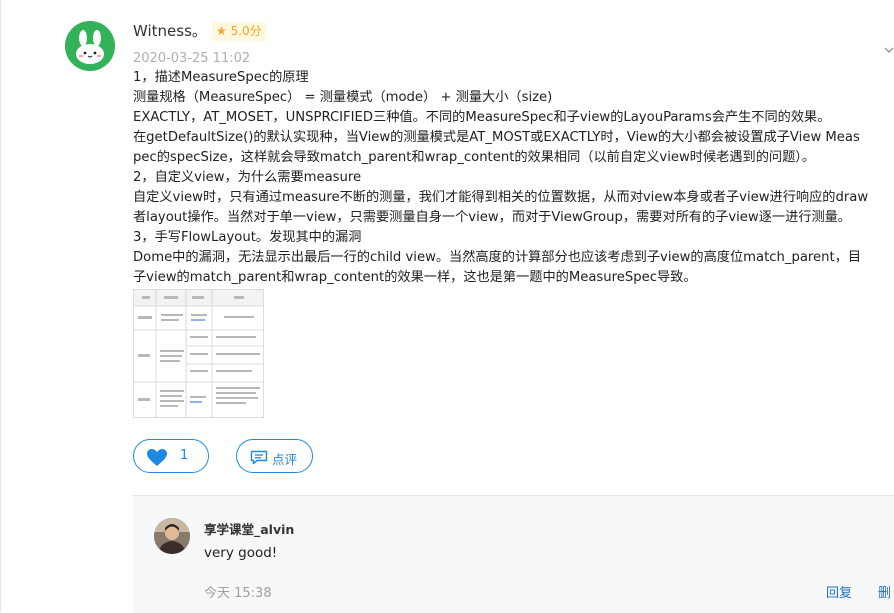  What do you see at coordinates (157, 457) in the screenshot?
I see `heart-icon` at bounding box center [157, 457].